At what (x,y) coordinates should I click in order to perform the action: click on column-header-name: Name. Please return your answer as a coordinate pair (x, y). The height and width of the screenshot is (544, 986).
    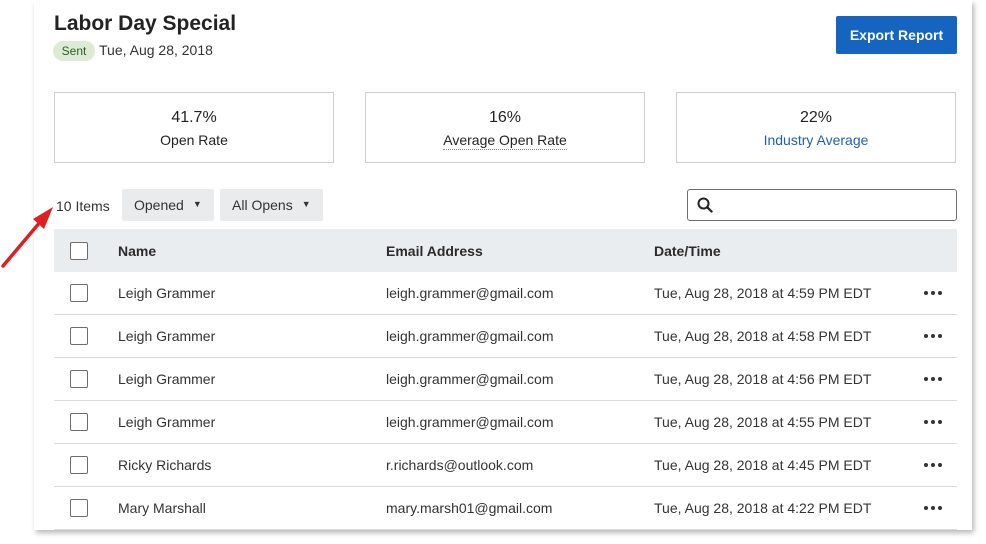
    Looking at the image, I should click on (137, 250).